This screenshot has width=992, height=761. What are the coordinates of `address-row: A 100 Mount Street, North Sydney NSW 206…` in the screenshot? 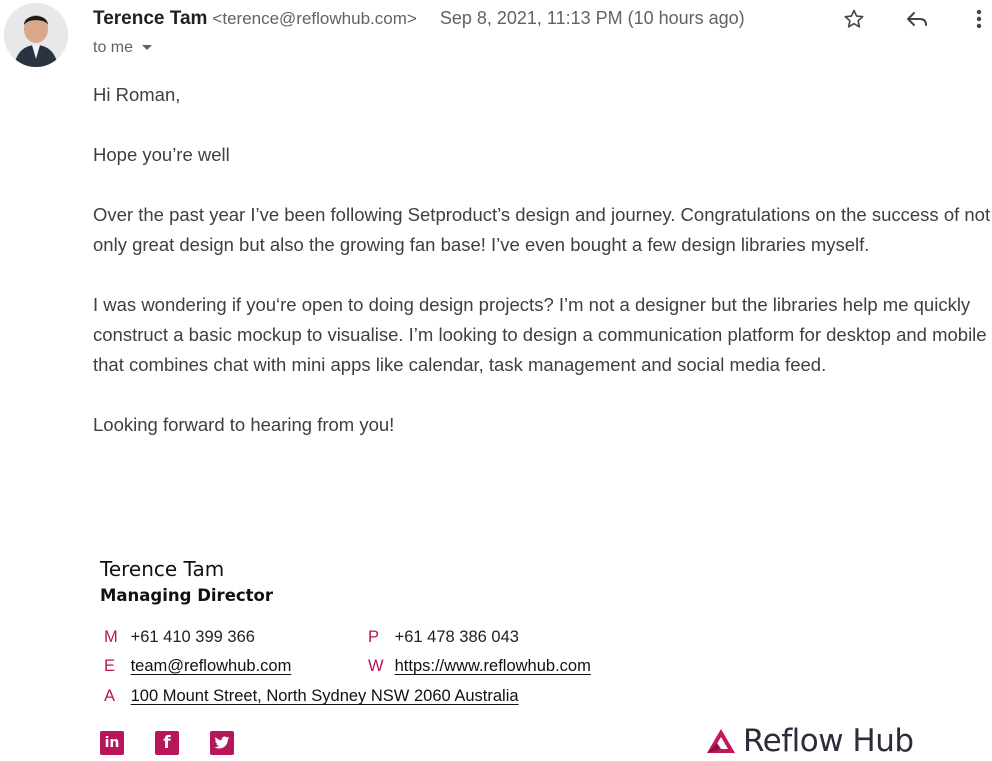 It's located at (309, 696).